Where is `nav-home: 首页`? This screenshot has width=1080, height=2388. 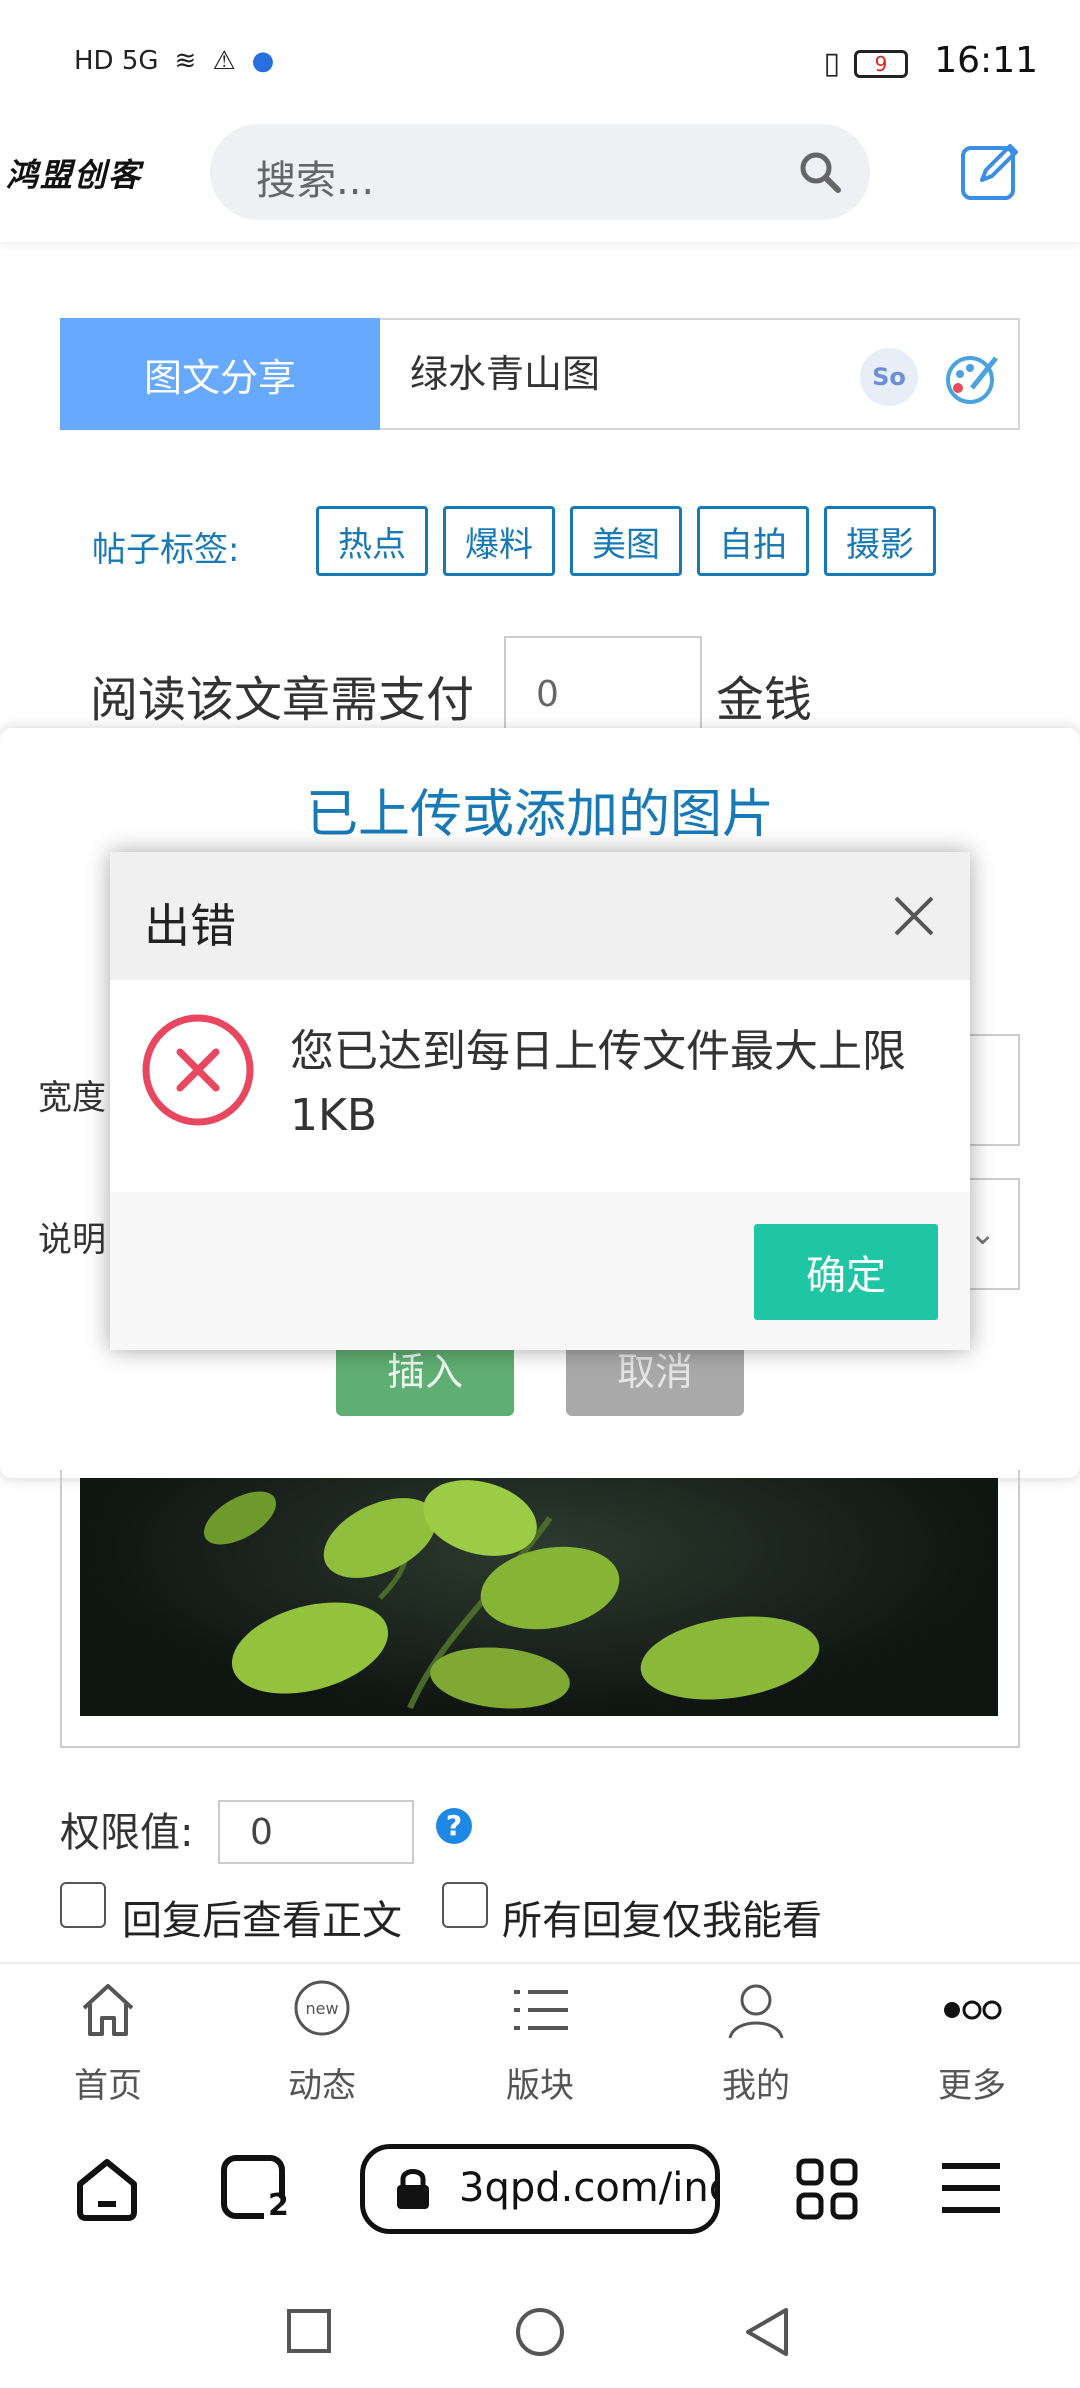
nav-home: 首页 is located at coordinates (108, 2042).